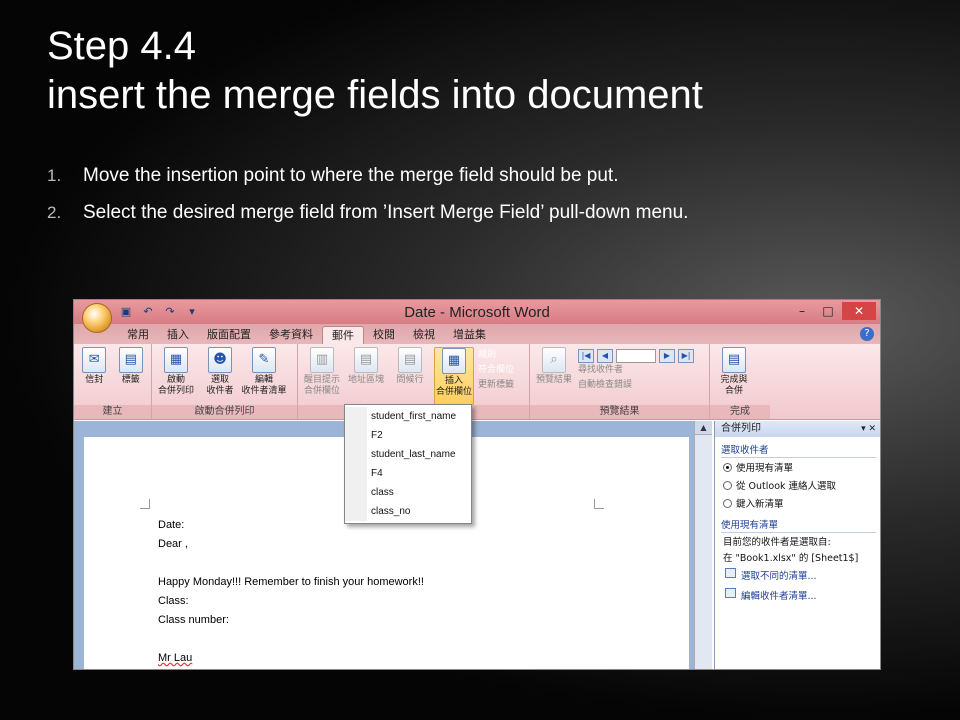  I want to click on address-block-icon: ▤, so click(366, 360).